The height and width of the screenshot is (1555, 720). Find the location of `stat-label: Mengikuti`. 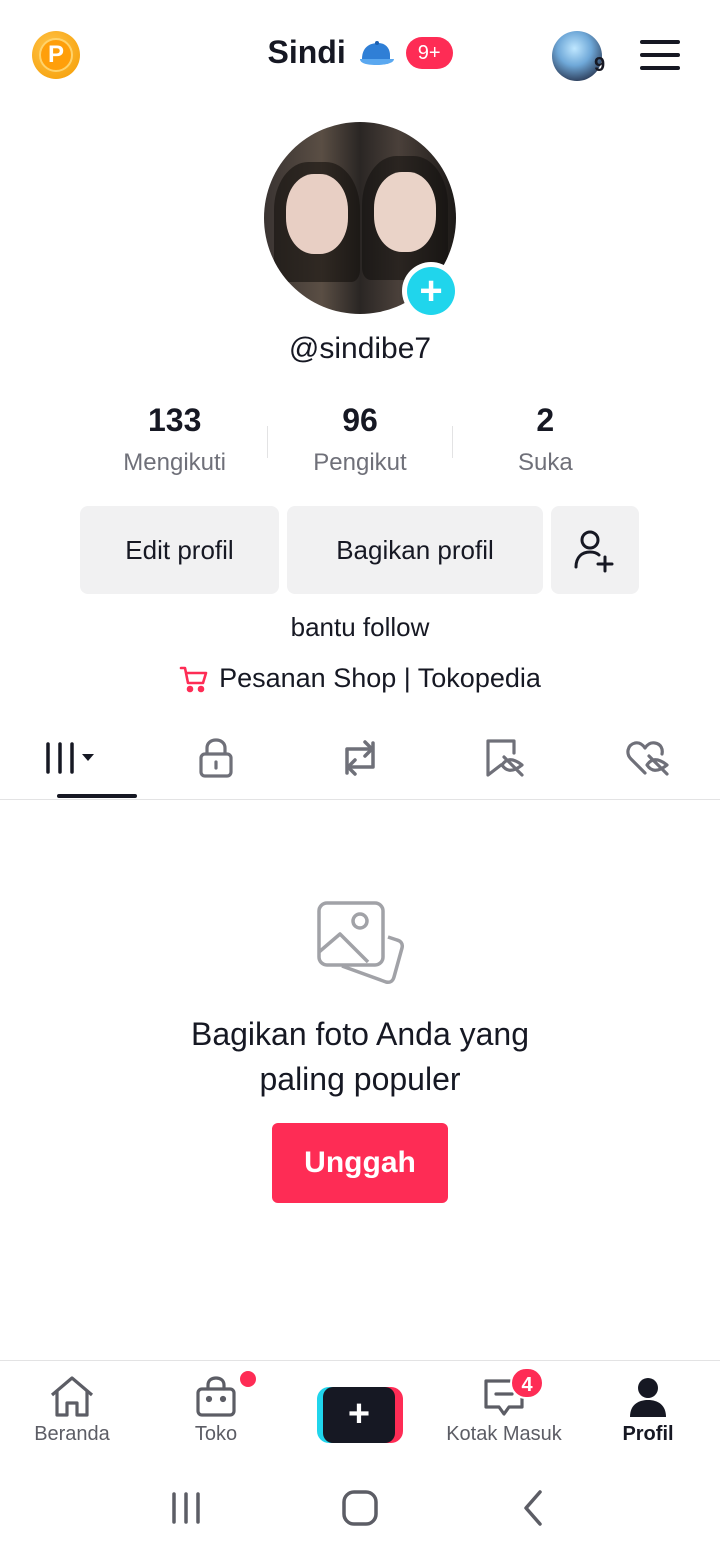

stat-label: Mengikuti is located at coordinates (175, 462).